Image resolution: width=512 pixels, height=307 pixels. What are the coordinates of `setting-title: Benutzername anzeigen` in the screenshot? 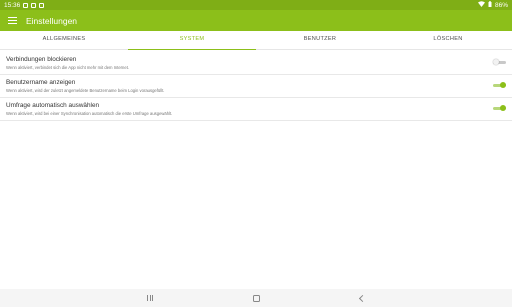 It's located at (41, 82).